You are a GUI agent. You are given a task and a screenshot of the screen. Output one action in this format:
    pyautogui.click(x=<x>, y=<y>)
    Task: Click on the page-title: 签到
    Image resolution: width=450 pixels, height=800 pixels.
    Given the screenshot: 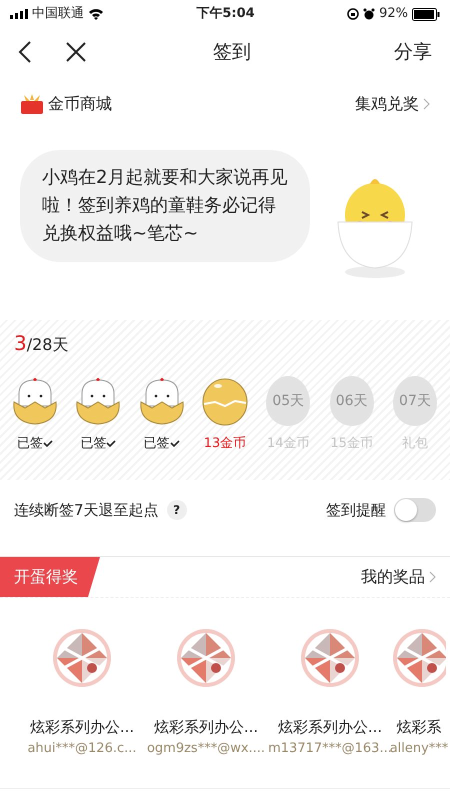 What is the action you would take?
    pyautogui.click(x=232, y=52)
    